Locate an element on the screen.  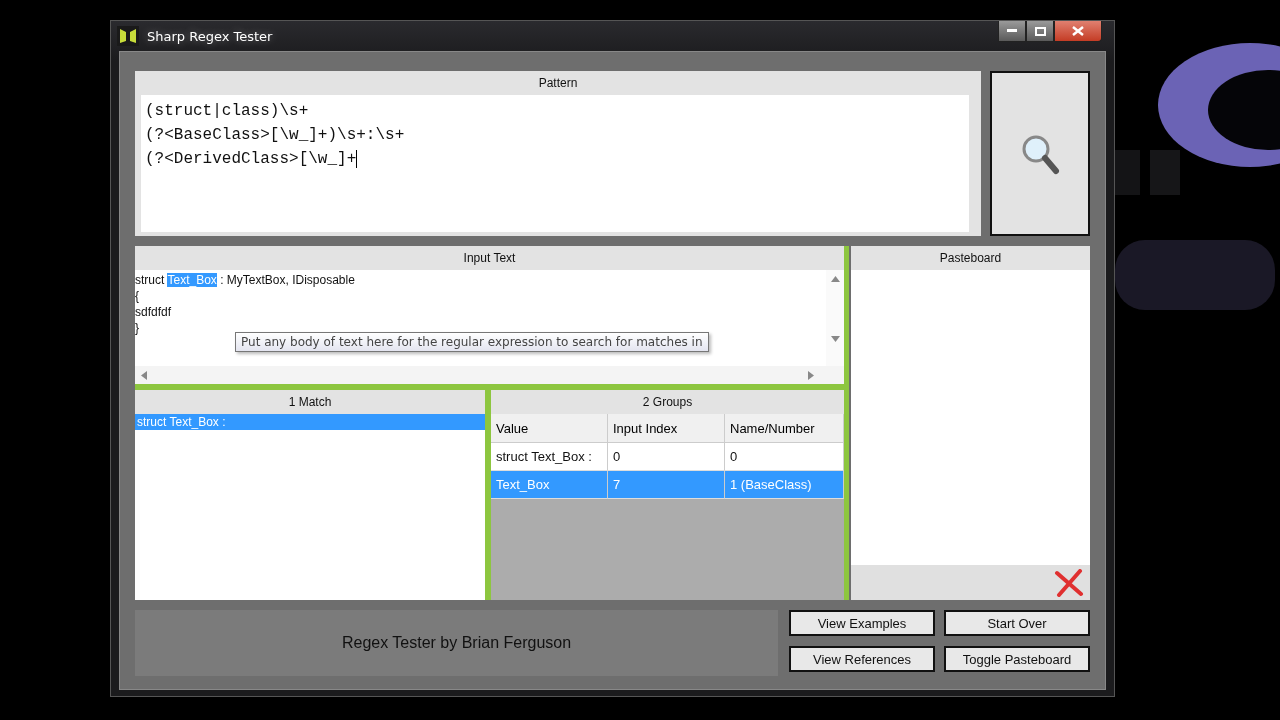
close-icon is located at coordinates (1078, 31).